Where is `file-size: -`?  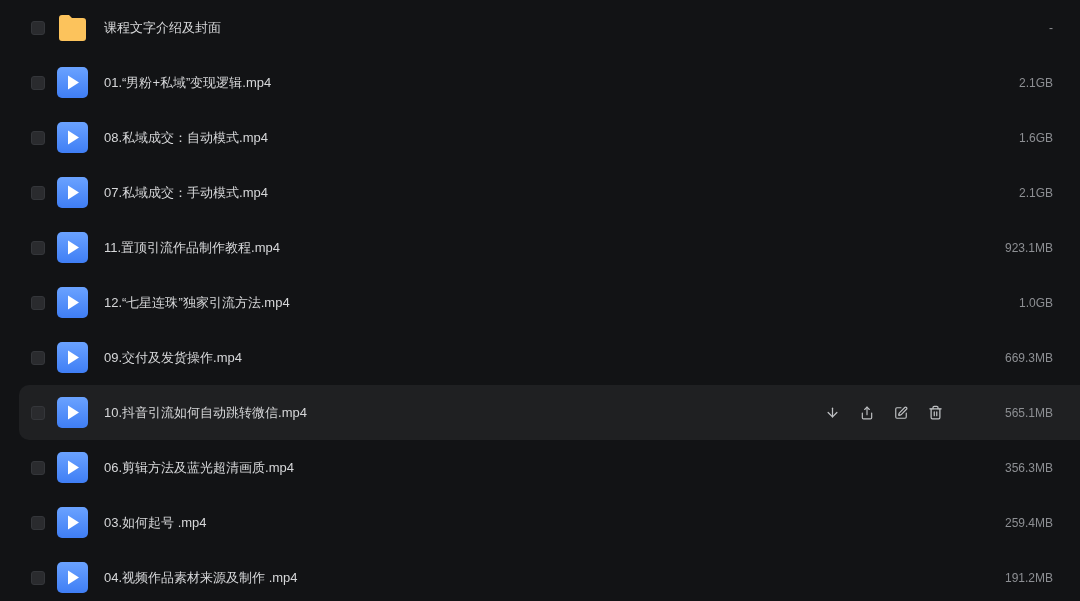
file-size: - is located at coordinates (1051, 28).